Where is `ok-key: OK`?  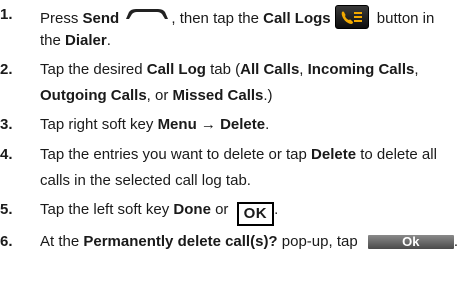 ok-key: OK is located at coordinates (255, 214).